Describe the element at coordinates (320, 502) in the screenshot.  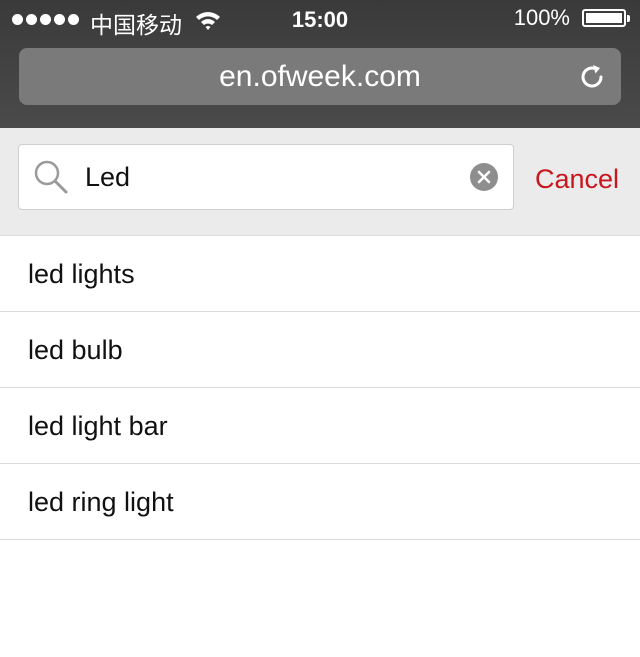
I see `suggestion-item: led ring light` at that location.